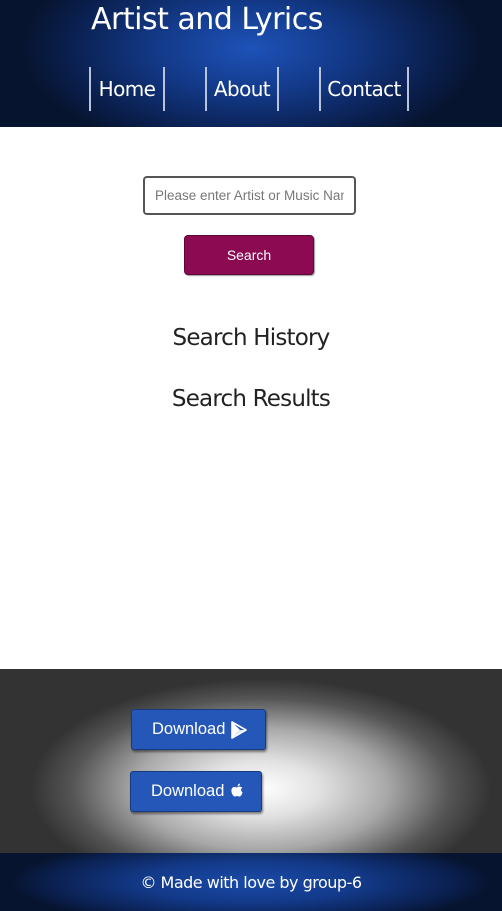 This screenshot has height=911, width=502. I want to click on site-footer: © Made with love by group-6, so click(251, 882).